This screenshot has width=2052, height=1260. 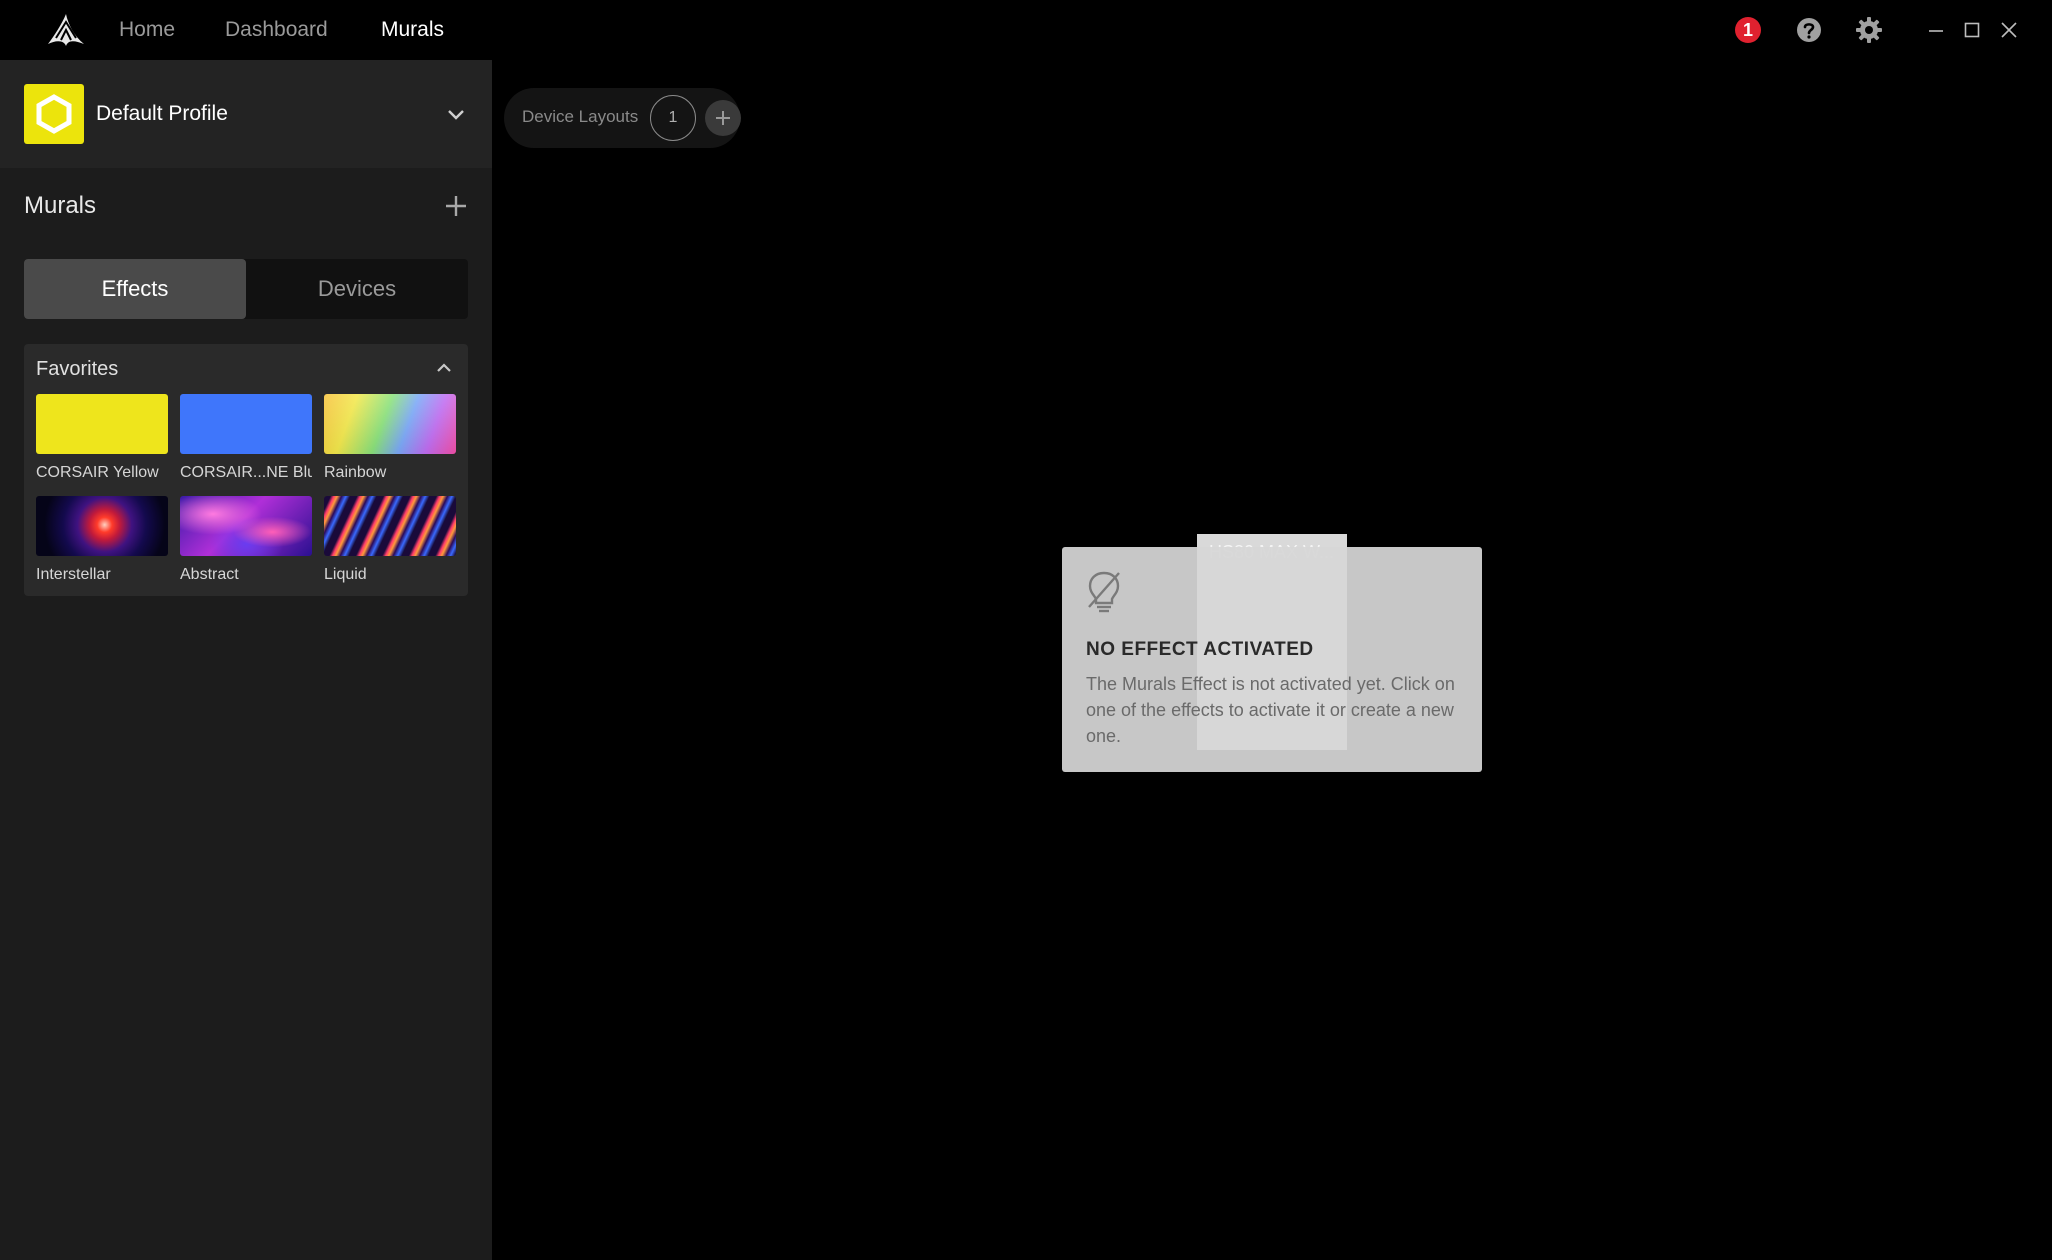 I want to click on add-layout-button, so click(x=723, y=118).